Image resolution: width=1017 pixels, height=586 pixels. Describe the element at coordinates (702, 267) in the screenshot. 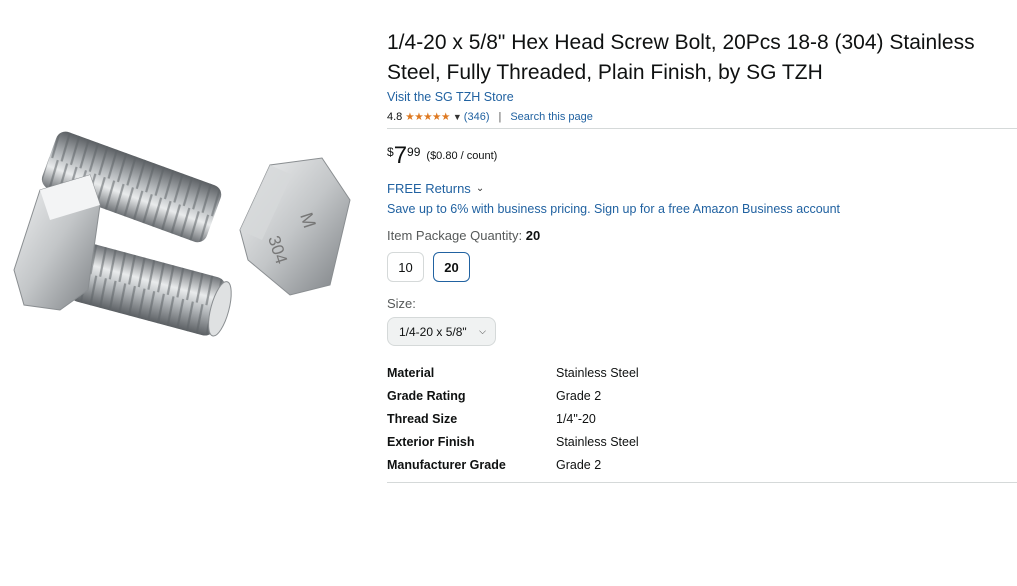

I see `quantity-options: 10 20` at that location.